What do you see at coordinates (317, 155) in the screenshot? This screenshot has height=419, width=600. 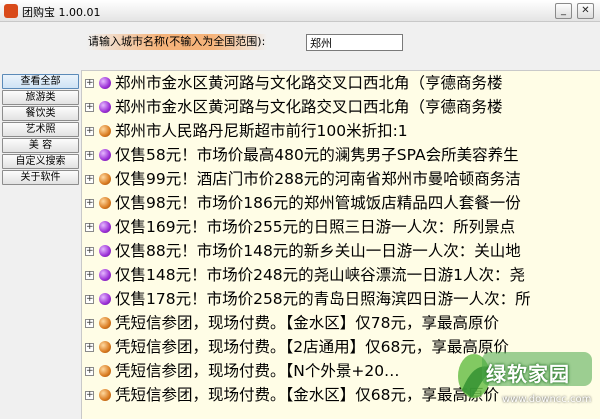 I see `deal-text: 仅售58元！市场价最高480元的澜隽男子SPA会所美容养生` at bounding box center [317, 155].